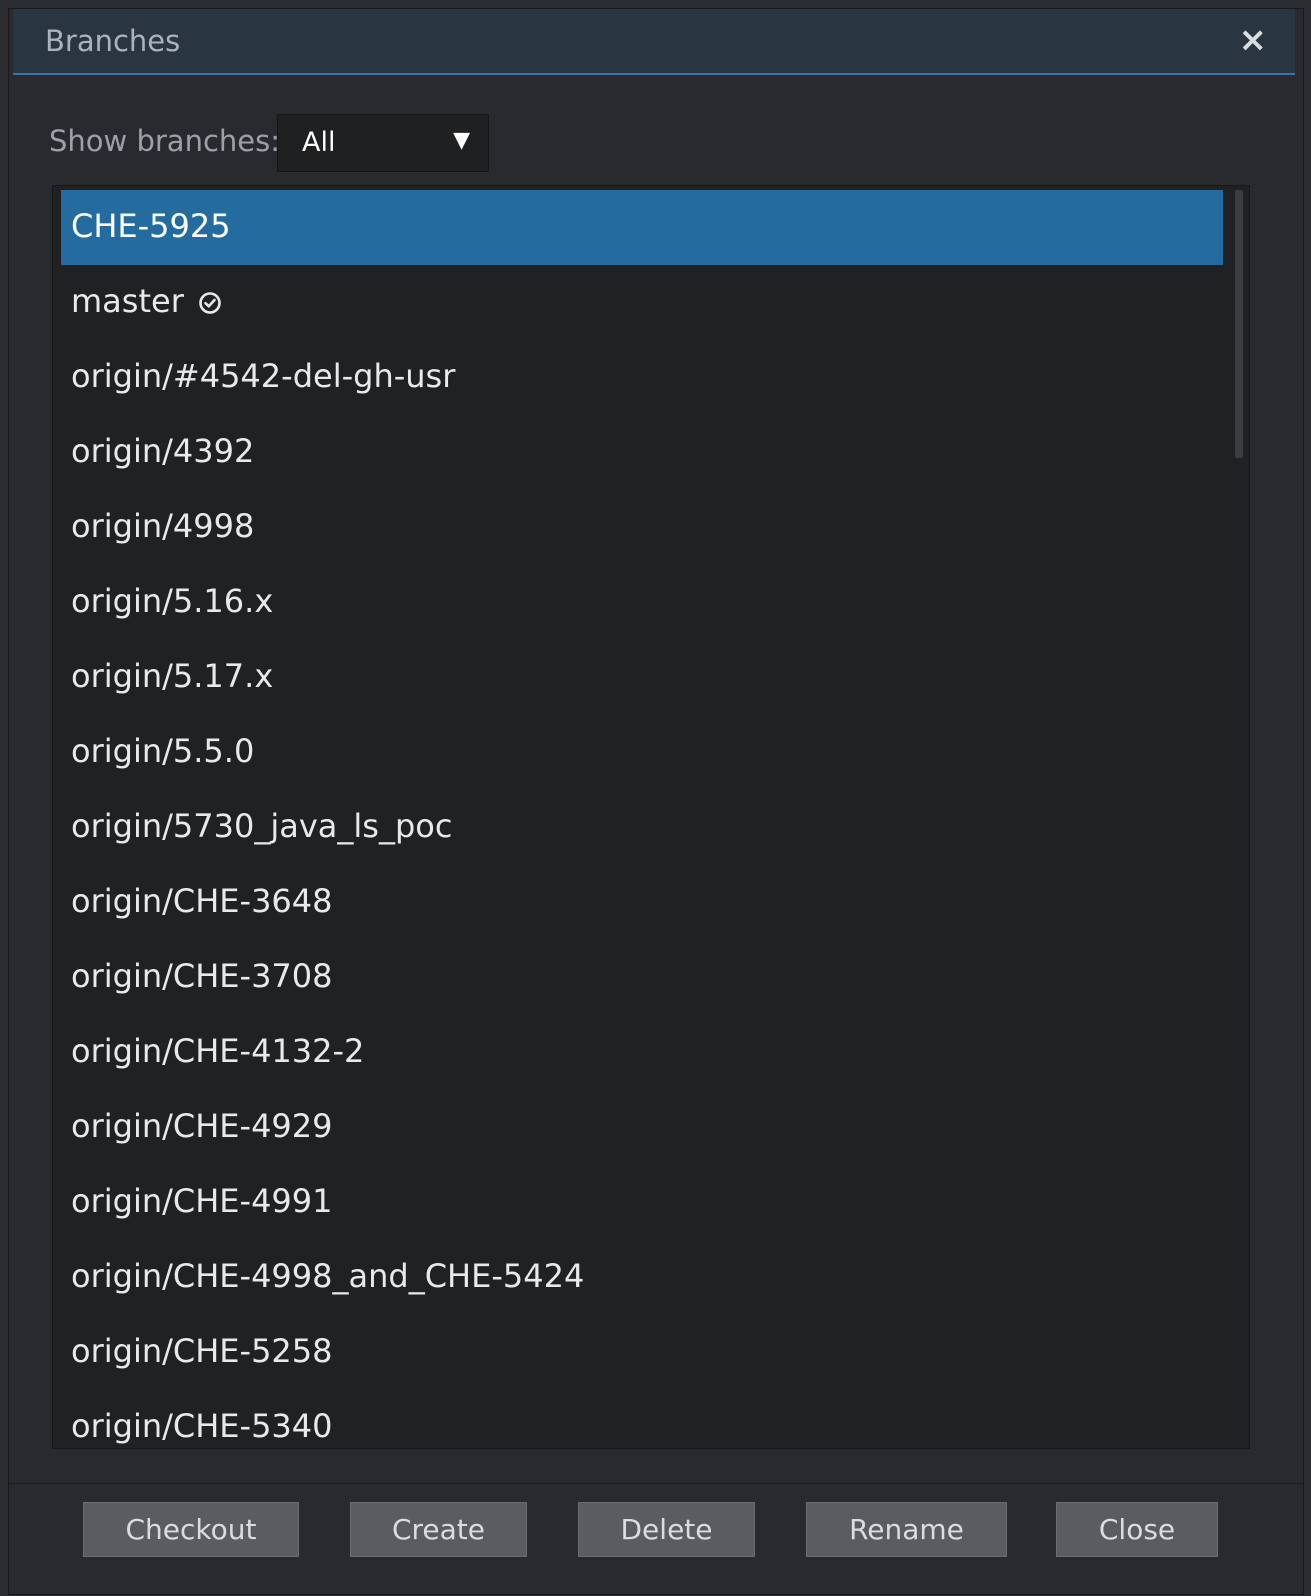  Describe the element at coordinates (163, 751) in the screenshot. I see `branch-item-label: origin/5.5.0` at that location.